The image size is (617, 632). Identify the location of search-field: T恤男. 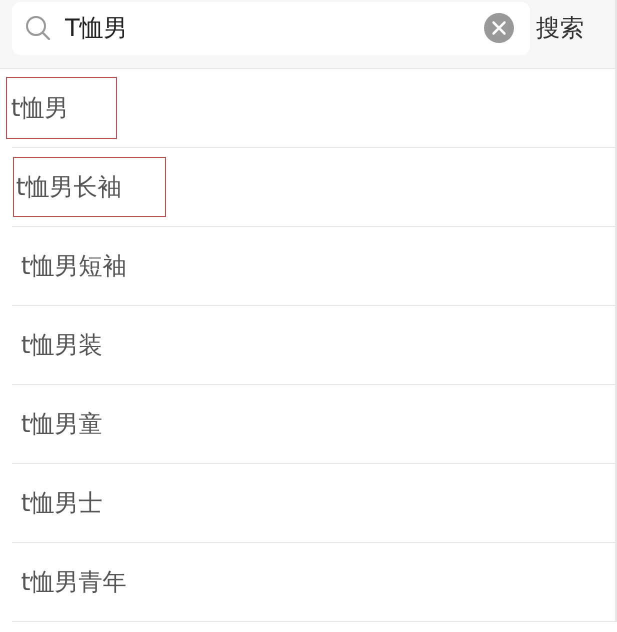
(271, 28).